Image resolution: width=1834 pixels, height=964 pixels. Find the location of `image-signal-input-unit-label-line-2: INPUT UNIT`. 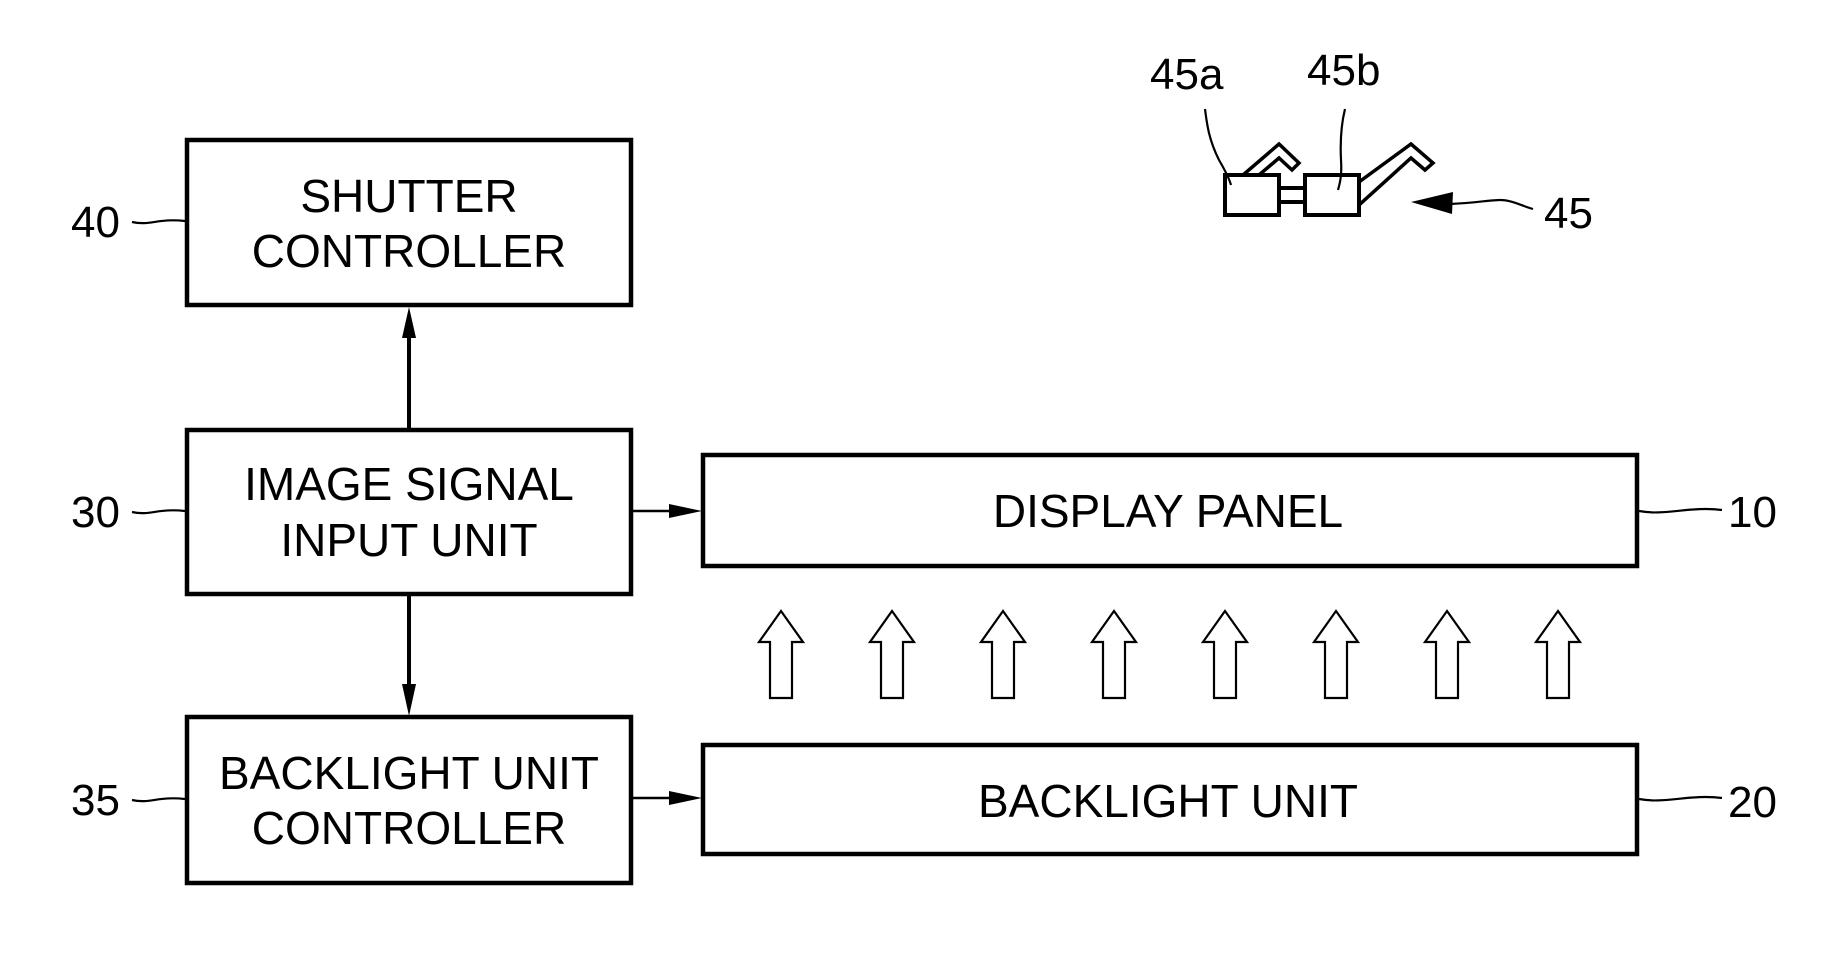

image-signal-input-unit-label-line-2: INPUT UNIT is located at coordinates (408, 540).